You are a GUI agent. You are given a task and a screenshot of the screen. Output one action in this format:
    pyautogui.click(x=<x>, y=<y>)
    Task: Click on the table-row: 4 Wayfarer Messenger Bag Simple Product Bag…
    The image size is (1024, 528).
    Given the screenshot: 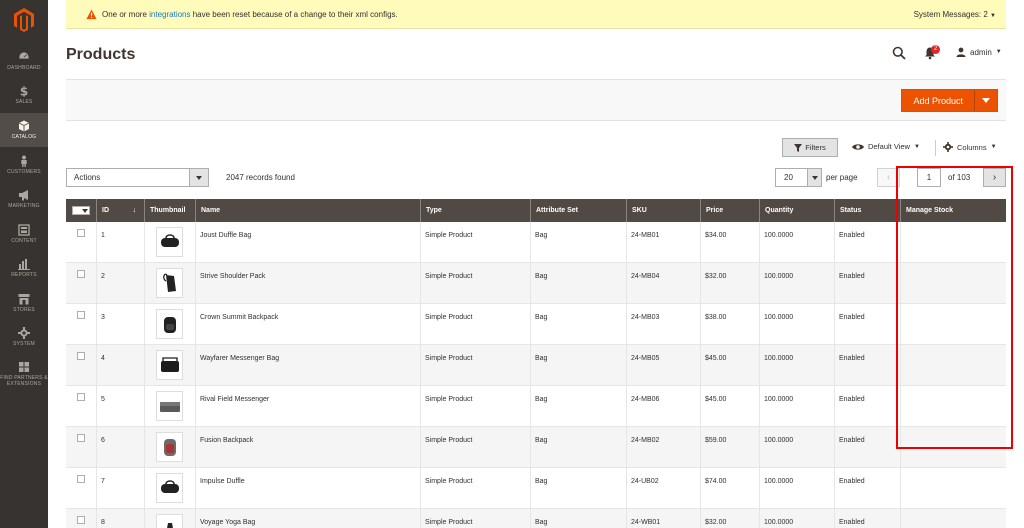 What is the action you would take?
    pyautogui.click(x=536, y=365)
    